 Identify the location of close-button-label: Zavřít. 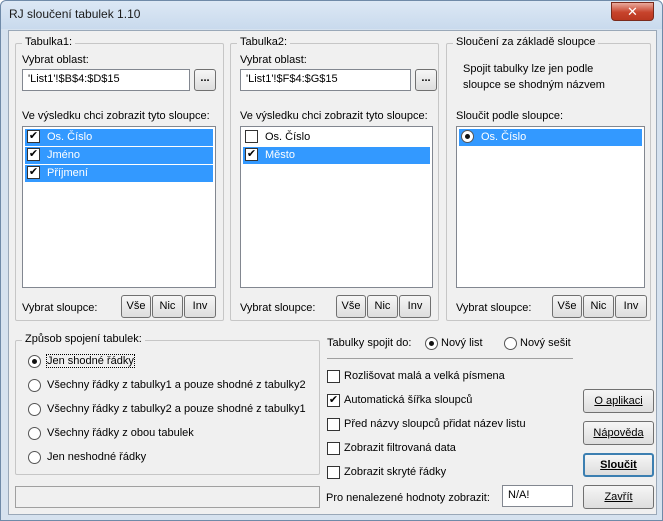
(618, 497).